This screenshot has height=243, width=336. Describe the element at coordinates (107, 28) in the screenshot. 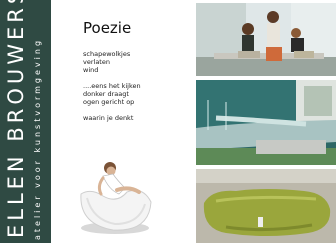

I see `page-title: Poezie` at that location.